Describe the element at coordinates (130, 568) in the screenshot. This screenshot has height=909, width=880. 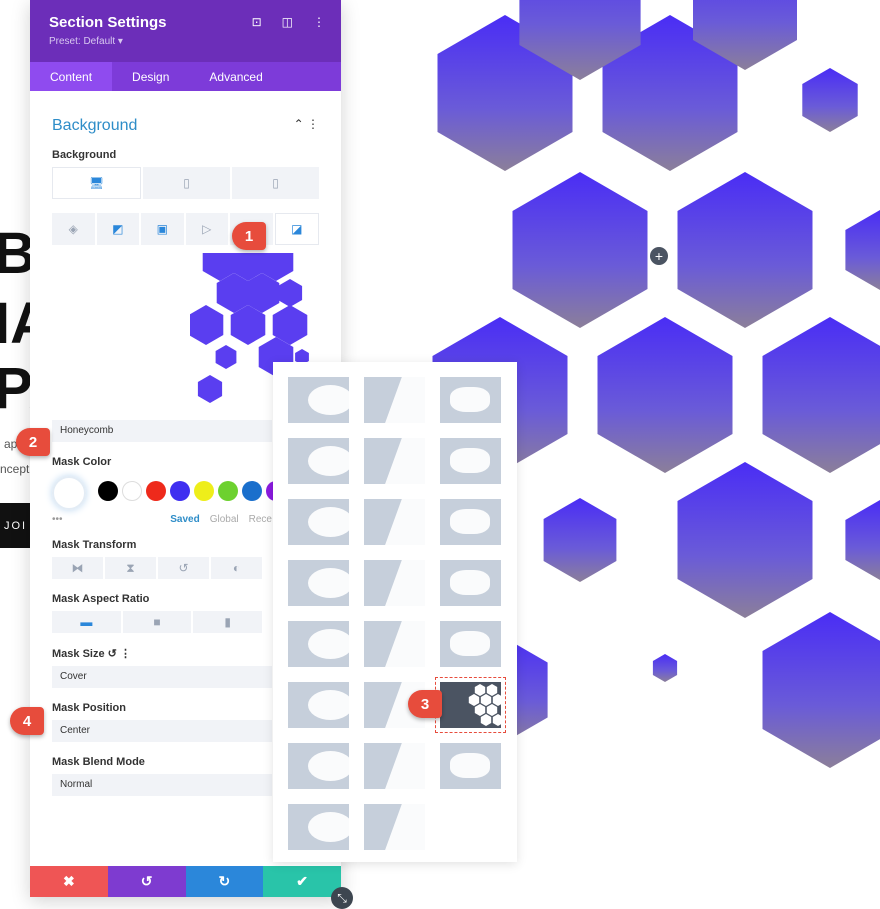
I see `flip-vertical-icon: ⧗` at that location.